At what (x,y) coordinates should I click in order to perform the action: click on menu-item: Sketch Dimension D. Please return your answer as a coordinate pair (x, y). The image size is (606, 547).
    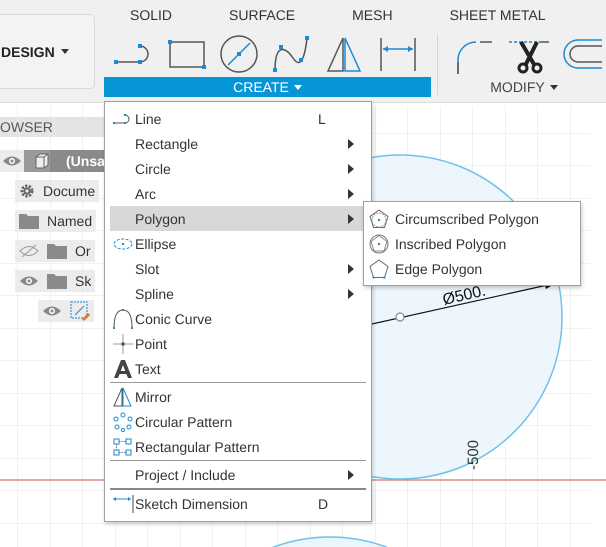
    Looking at the image, I should click on (238, 503).